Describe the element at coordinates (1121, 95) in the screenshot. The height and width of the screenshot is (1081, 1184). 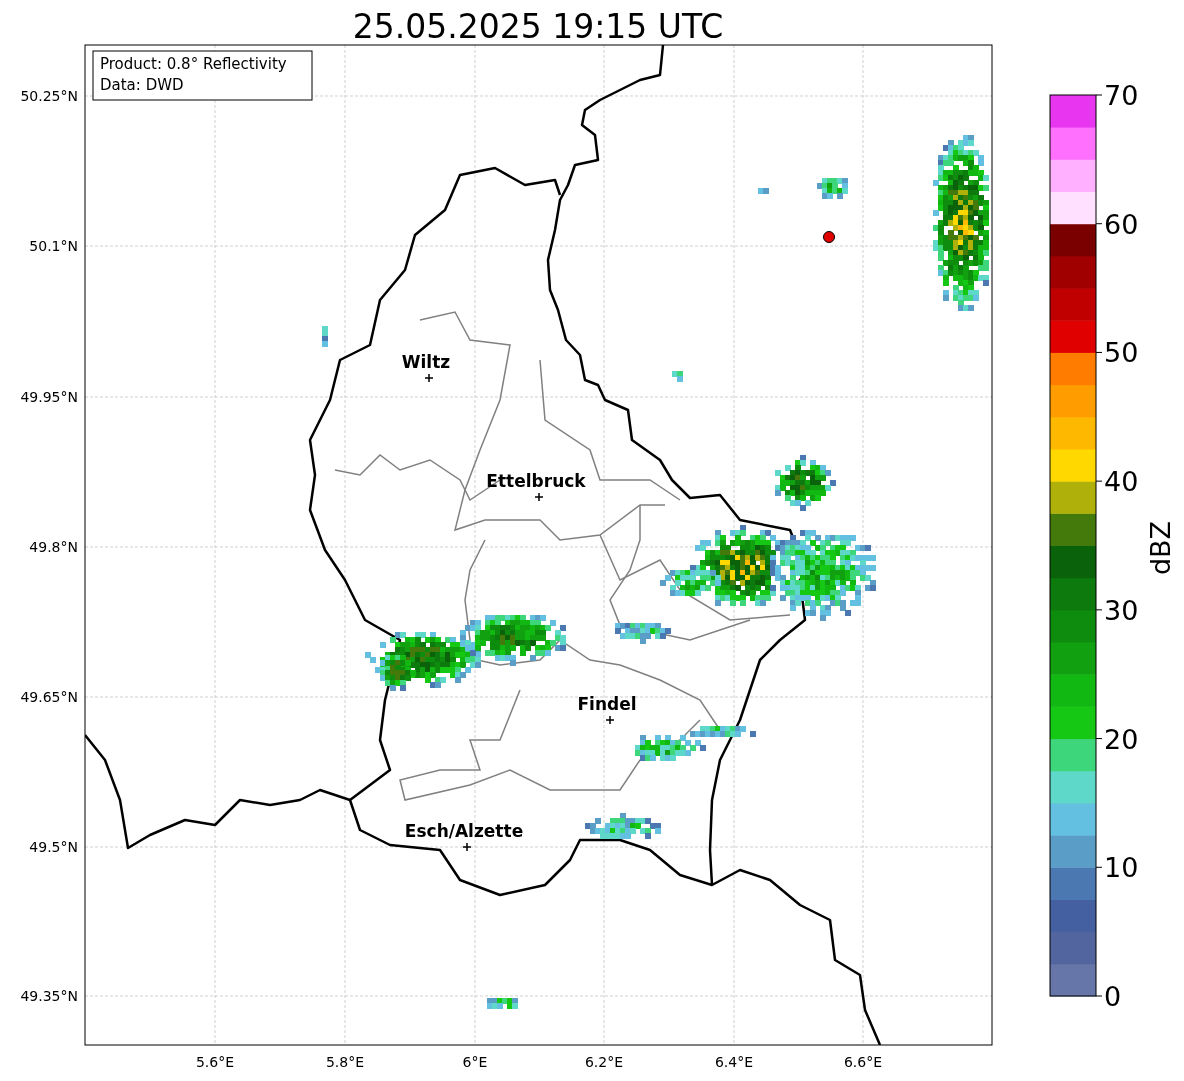
I see `colorbar-tick-label: 70` at that location.